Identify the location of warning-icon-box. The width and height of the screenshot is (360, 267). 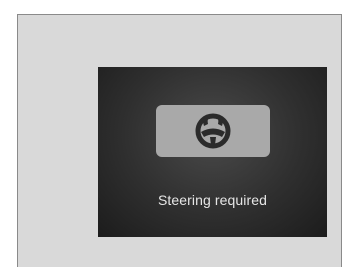
(213, 131).